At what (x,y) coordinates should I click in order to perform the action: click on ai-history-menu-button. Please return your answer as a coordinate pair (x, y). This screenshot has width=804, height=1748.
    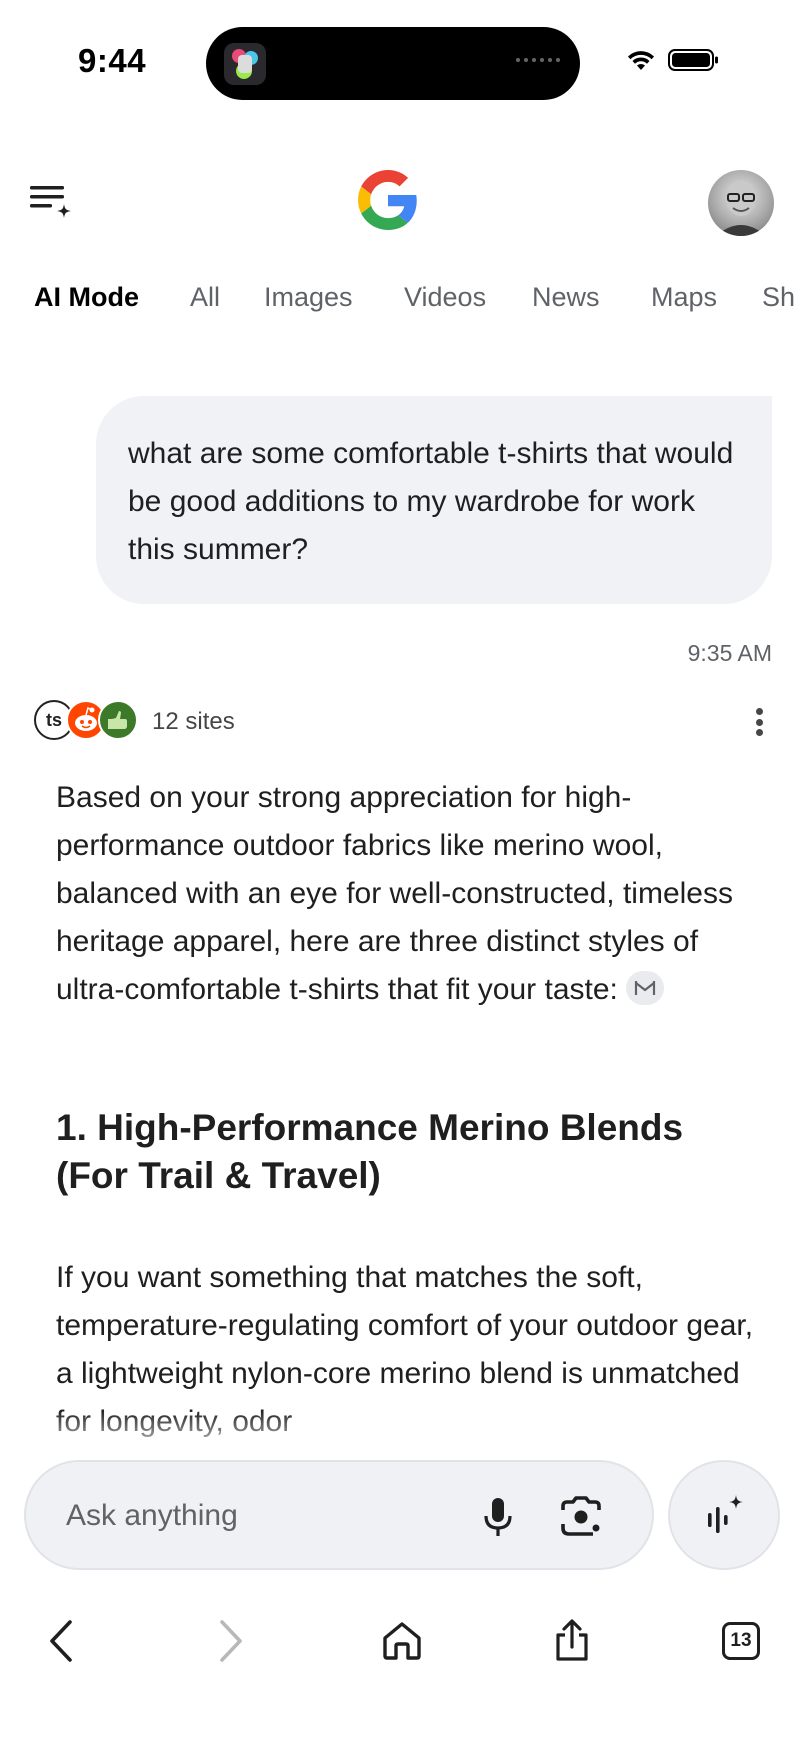
    Looking at the image, I should click on (51, 203).